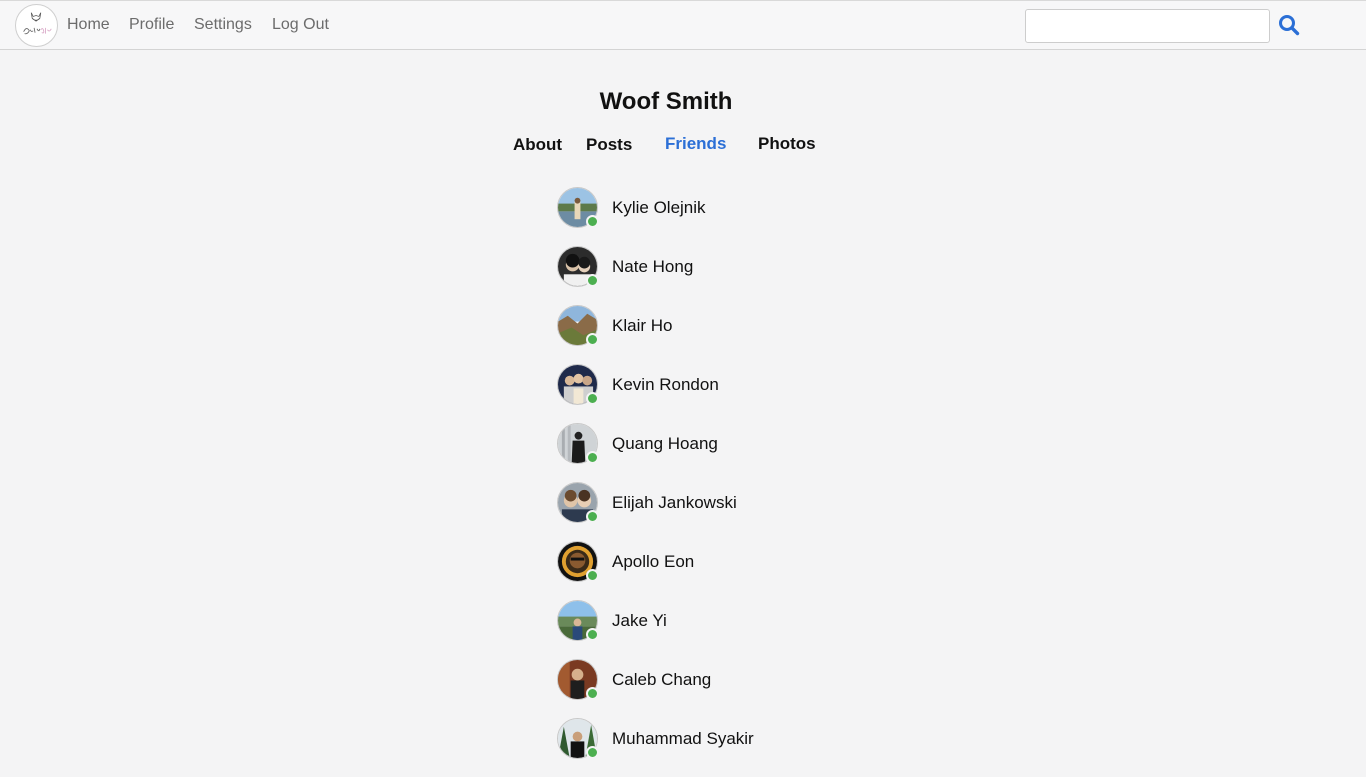 This screenshot has height=777, width=1366. I want to click on nav-home-link: Home, so click(88, 25).